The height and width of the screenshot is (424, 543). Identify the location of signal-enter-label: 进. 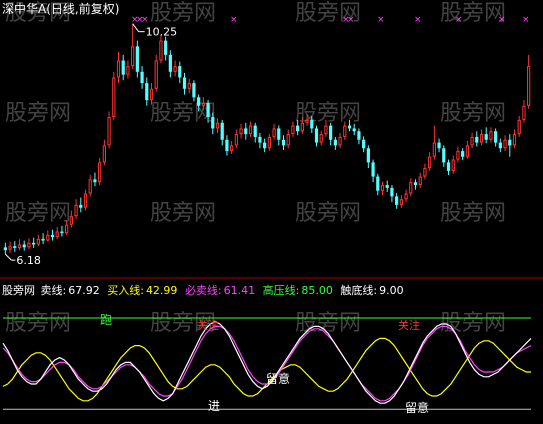
(214, 406).